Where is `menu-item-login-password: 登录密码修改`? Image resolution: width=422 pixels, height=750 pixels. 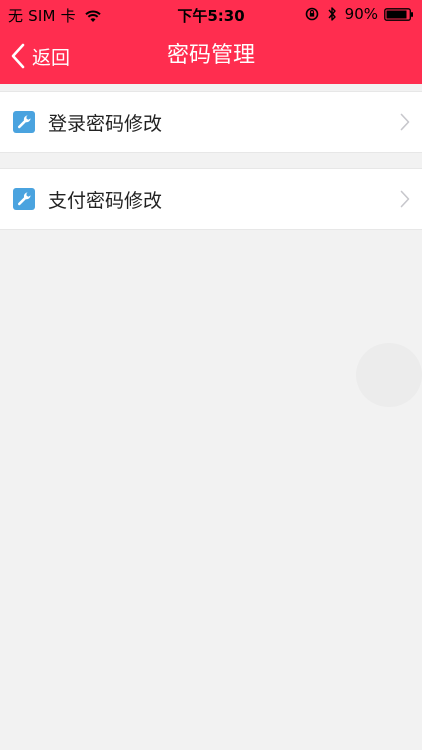 menu-item-login-password: 登录密码修改 is located at coordinates (211, 122).